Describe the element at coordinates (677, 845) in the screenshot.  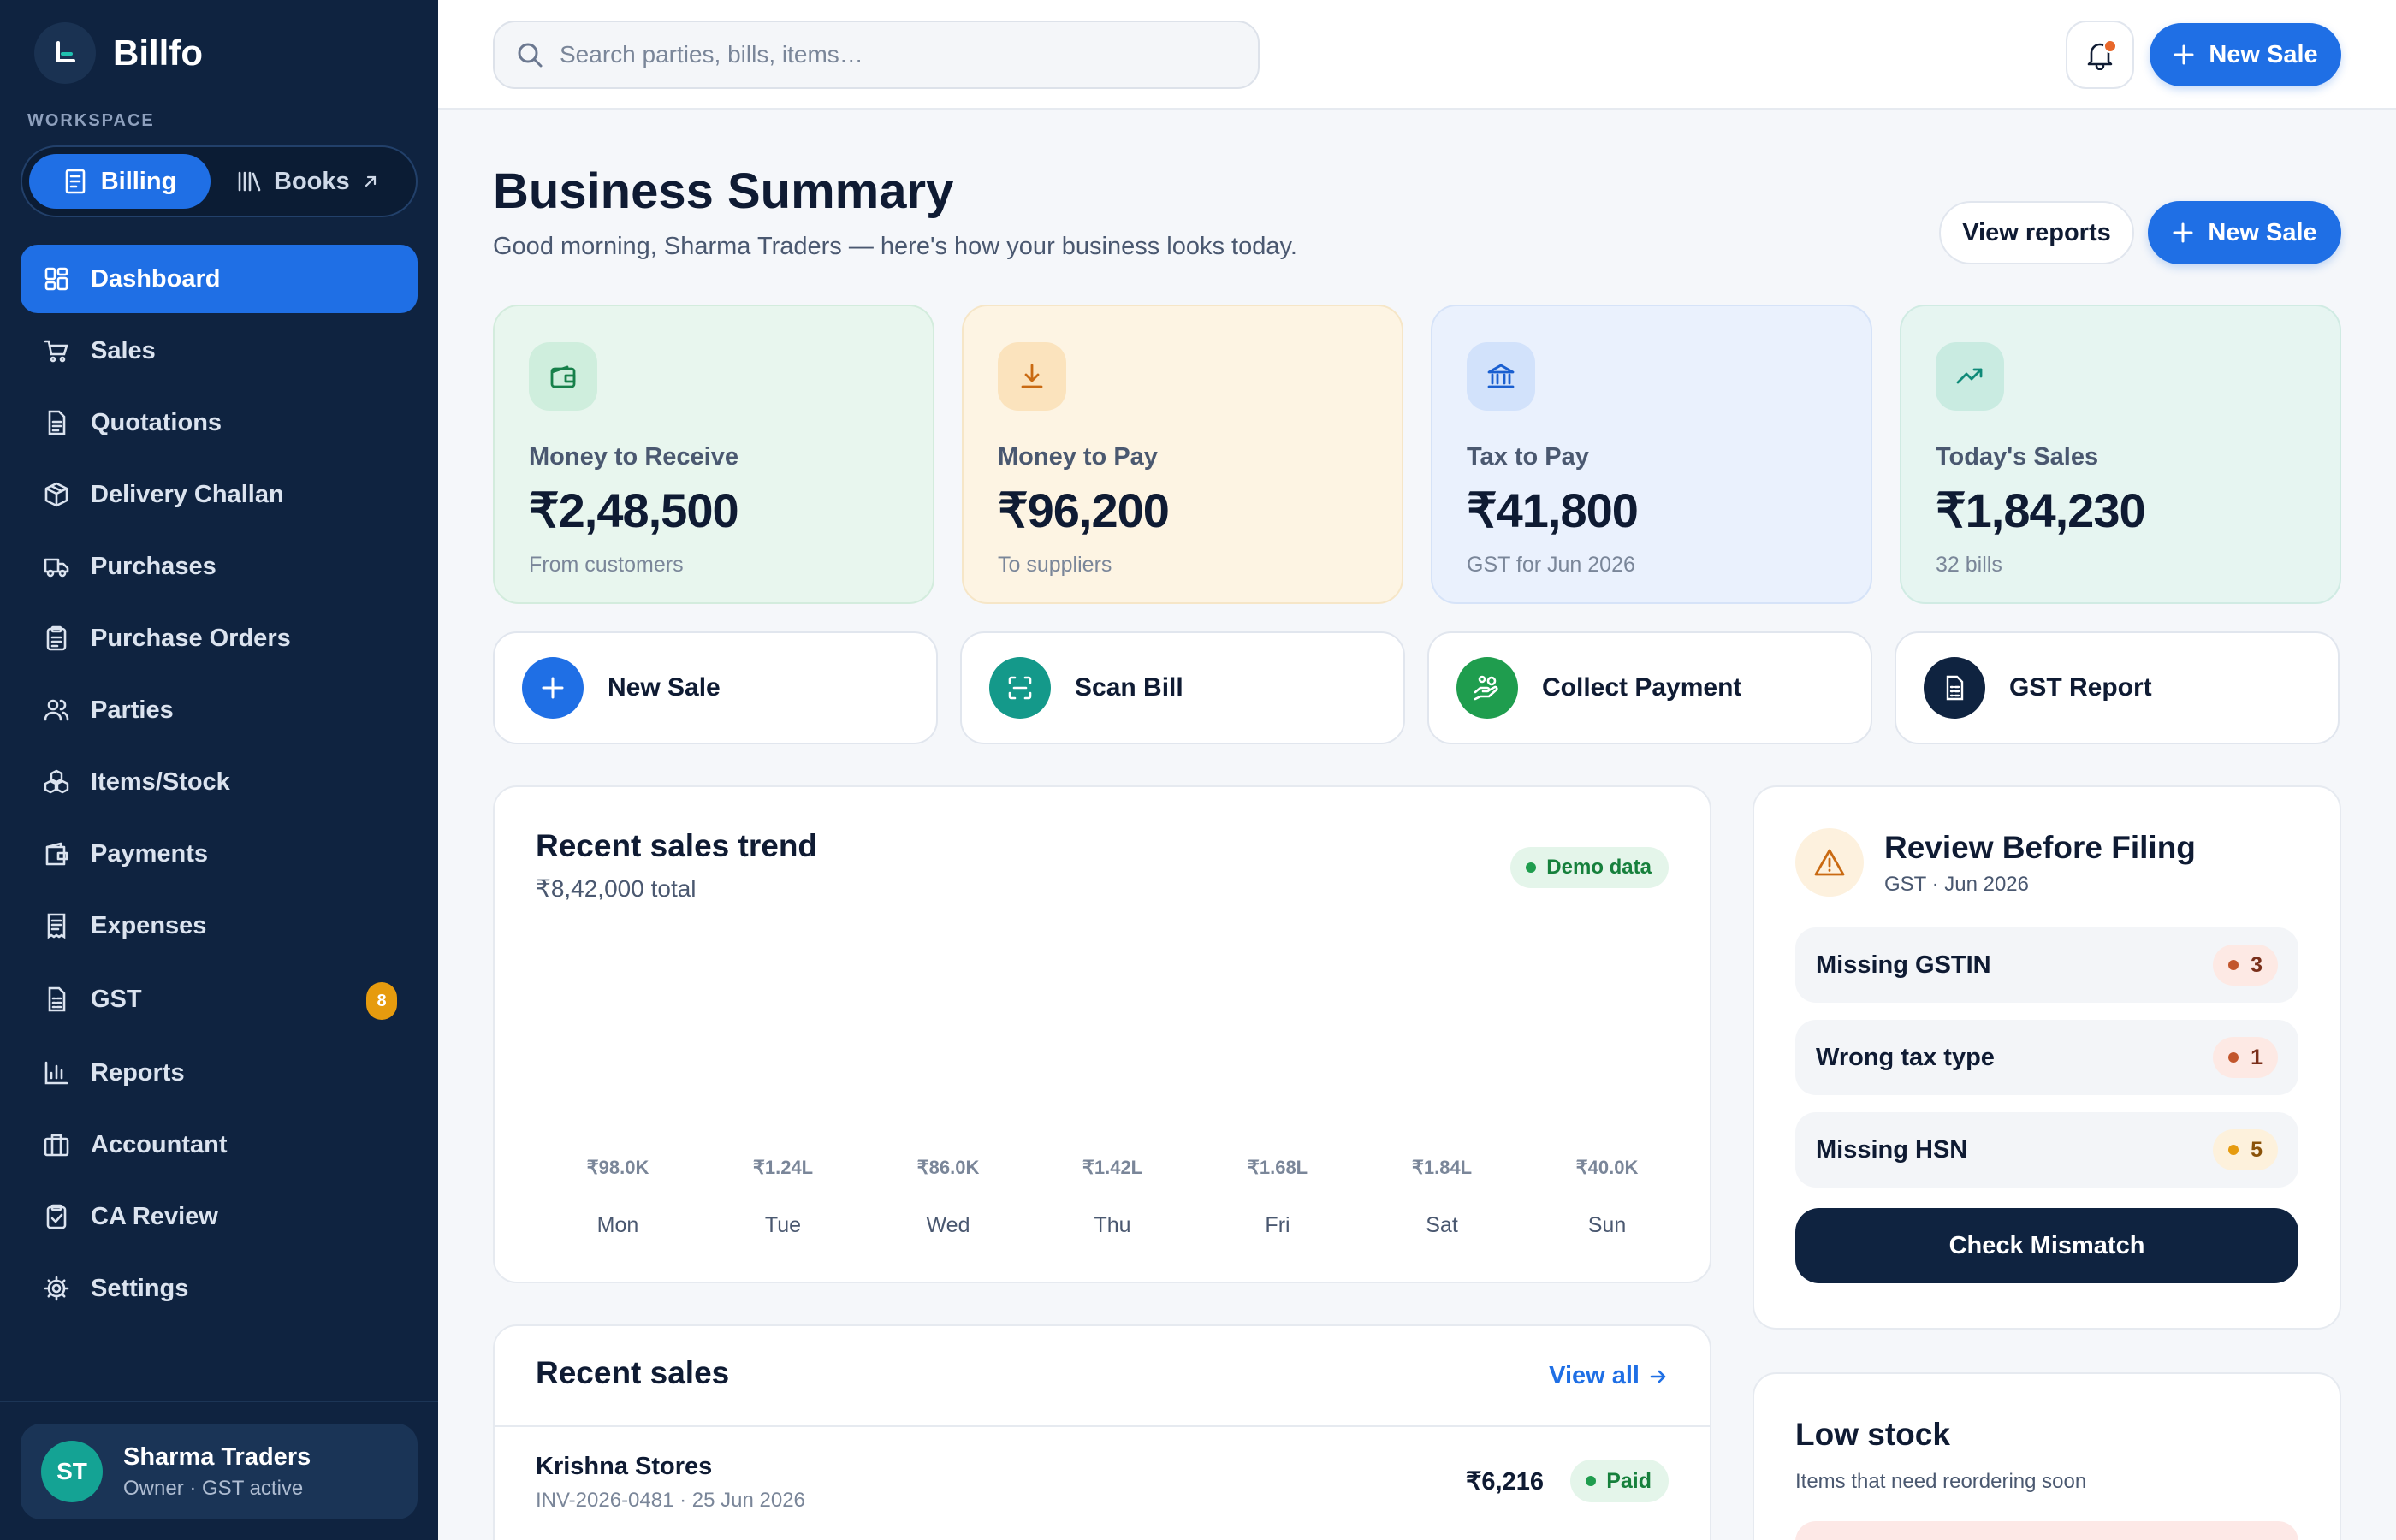
I see `sales-trend-title: Recent sales trend` at that location.